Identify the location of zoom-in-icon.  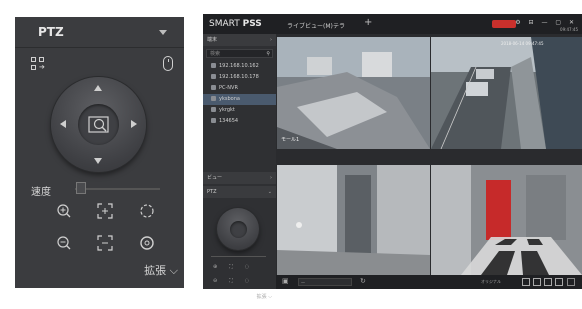
(64, 211).